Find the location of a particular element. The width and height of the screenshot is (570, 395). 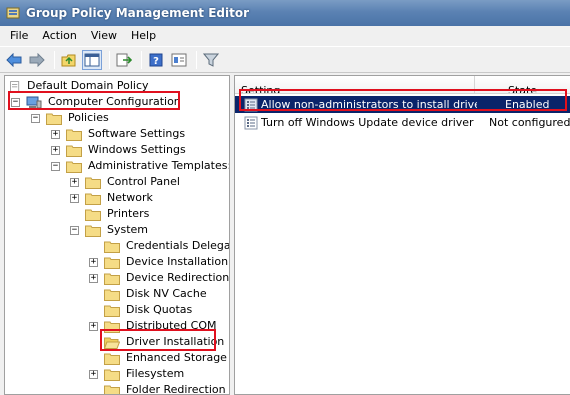

tree-item-disk-nv-cache: Disk NV Cache is located at coordinates (149, 294).